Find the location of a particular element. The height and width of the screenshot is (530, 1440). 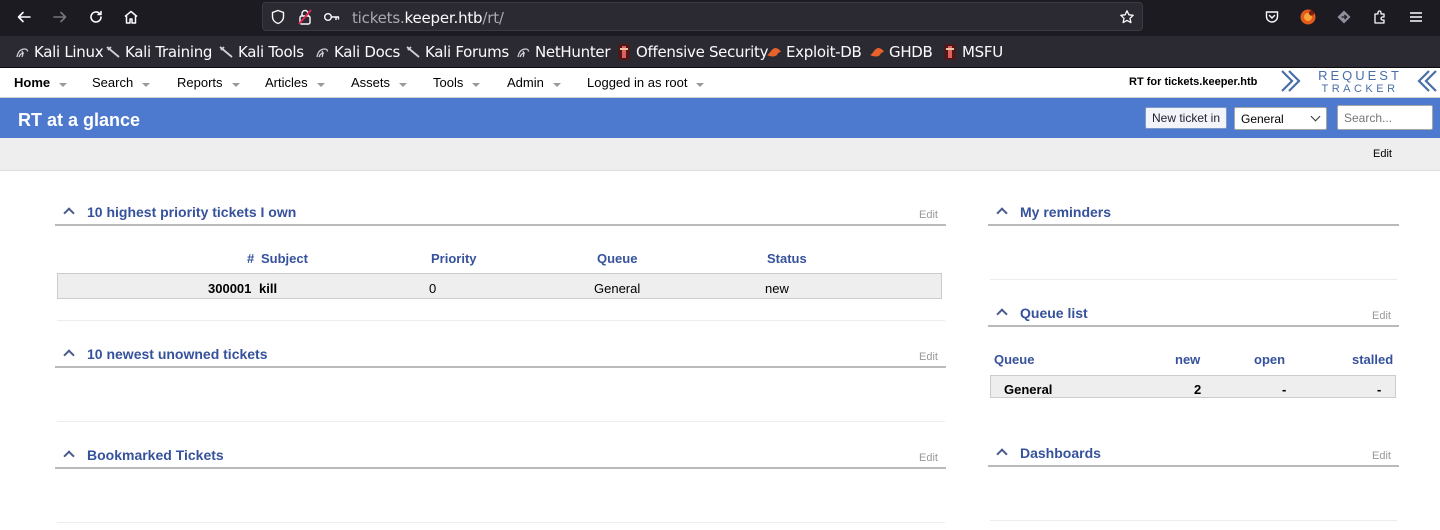

queue-open-count: - is located at coordinates (1284, 389).